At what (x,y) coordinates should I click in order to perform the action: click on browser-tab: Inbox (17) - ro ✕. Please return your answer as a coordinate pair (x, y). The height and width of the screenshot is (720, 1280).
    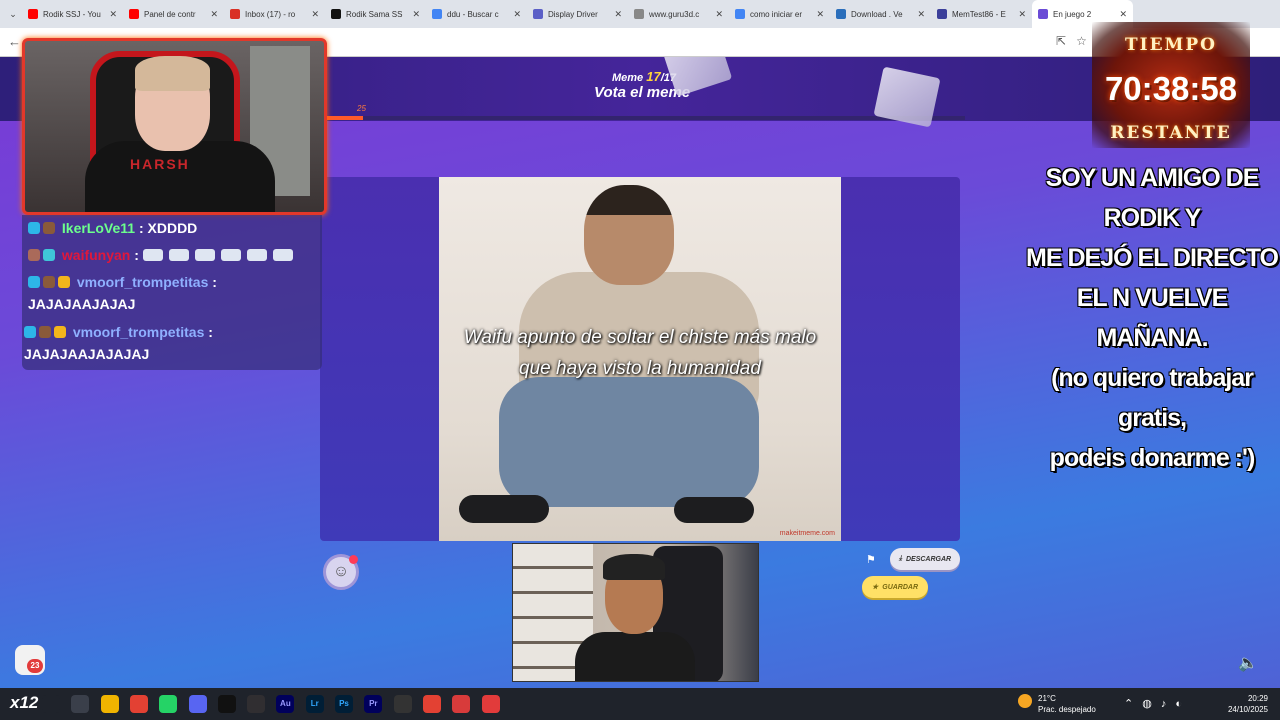
    Looking at the image, I should click on (274, 14).